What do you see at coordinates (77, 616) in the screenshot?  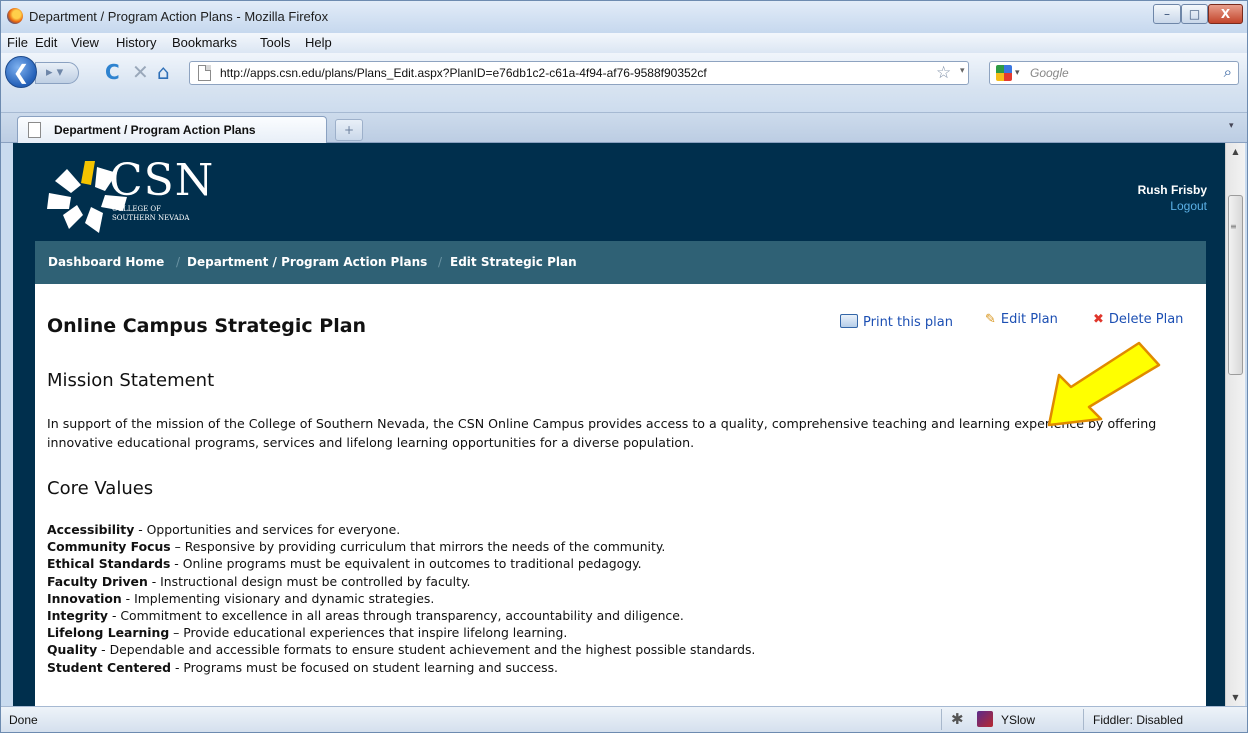 I see `value-name: Integrity` at bounding box center [77, 616].